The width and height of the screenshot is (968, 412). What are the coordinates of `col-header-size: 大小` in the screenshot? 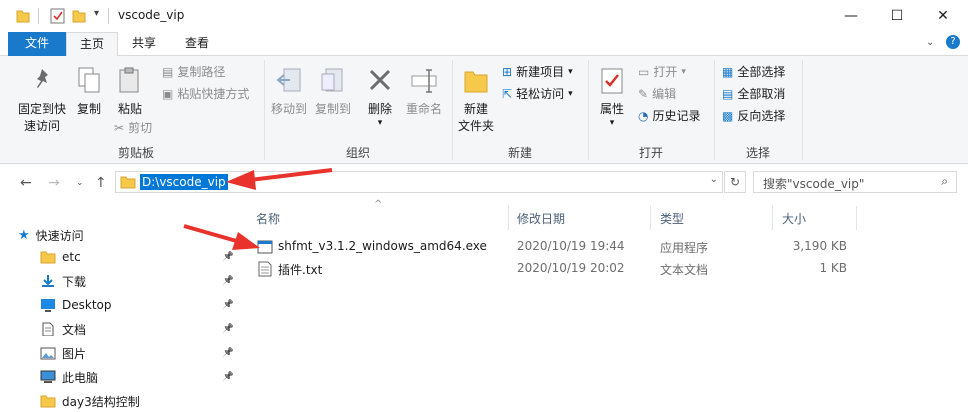 It's located at (794, 218).